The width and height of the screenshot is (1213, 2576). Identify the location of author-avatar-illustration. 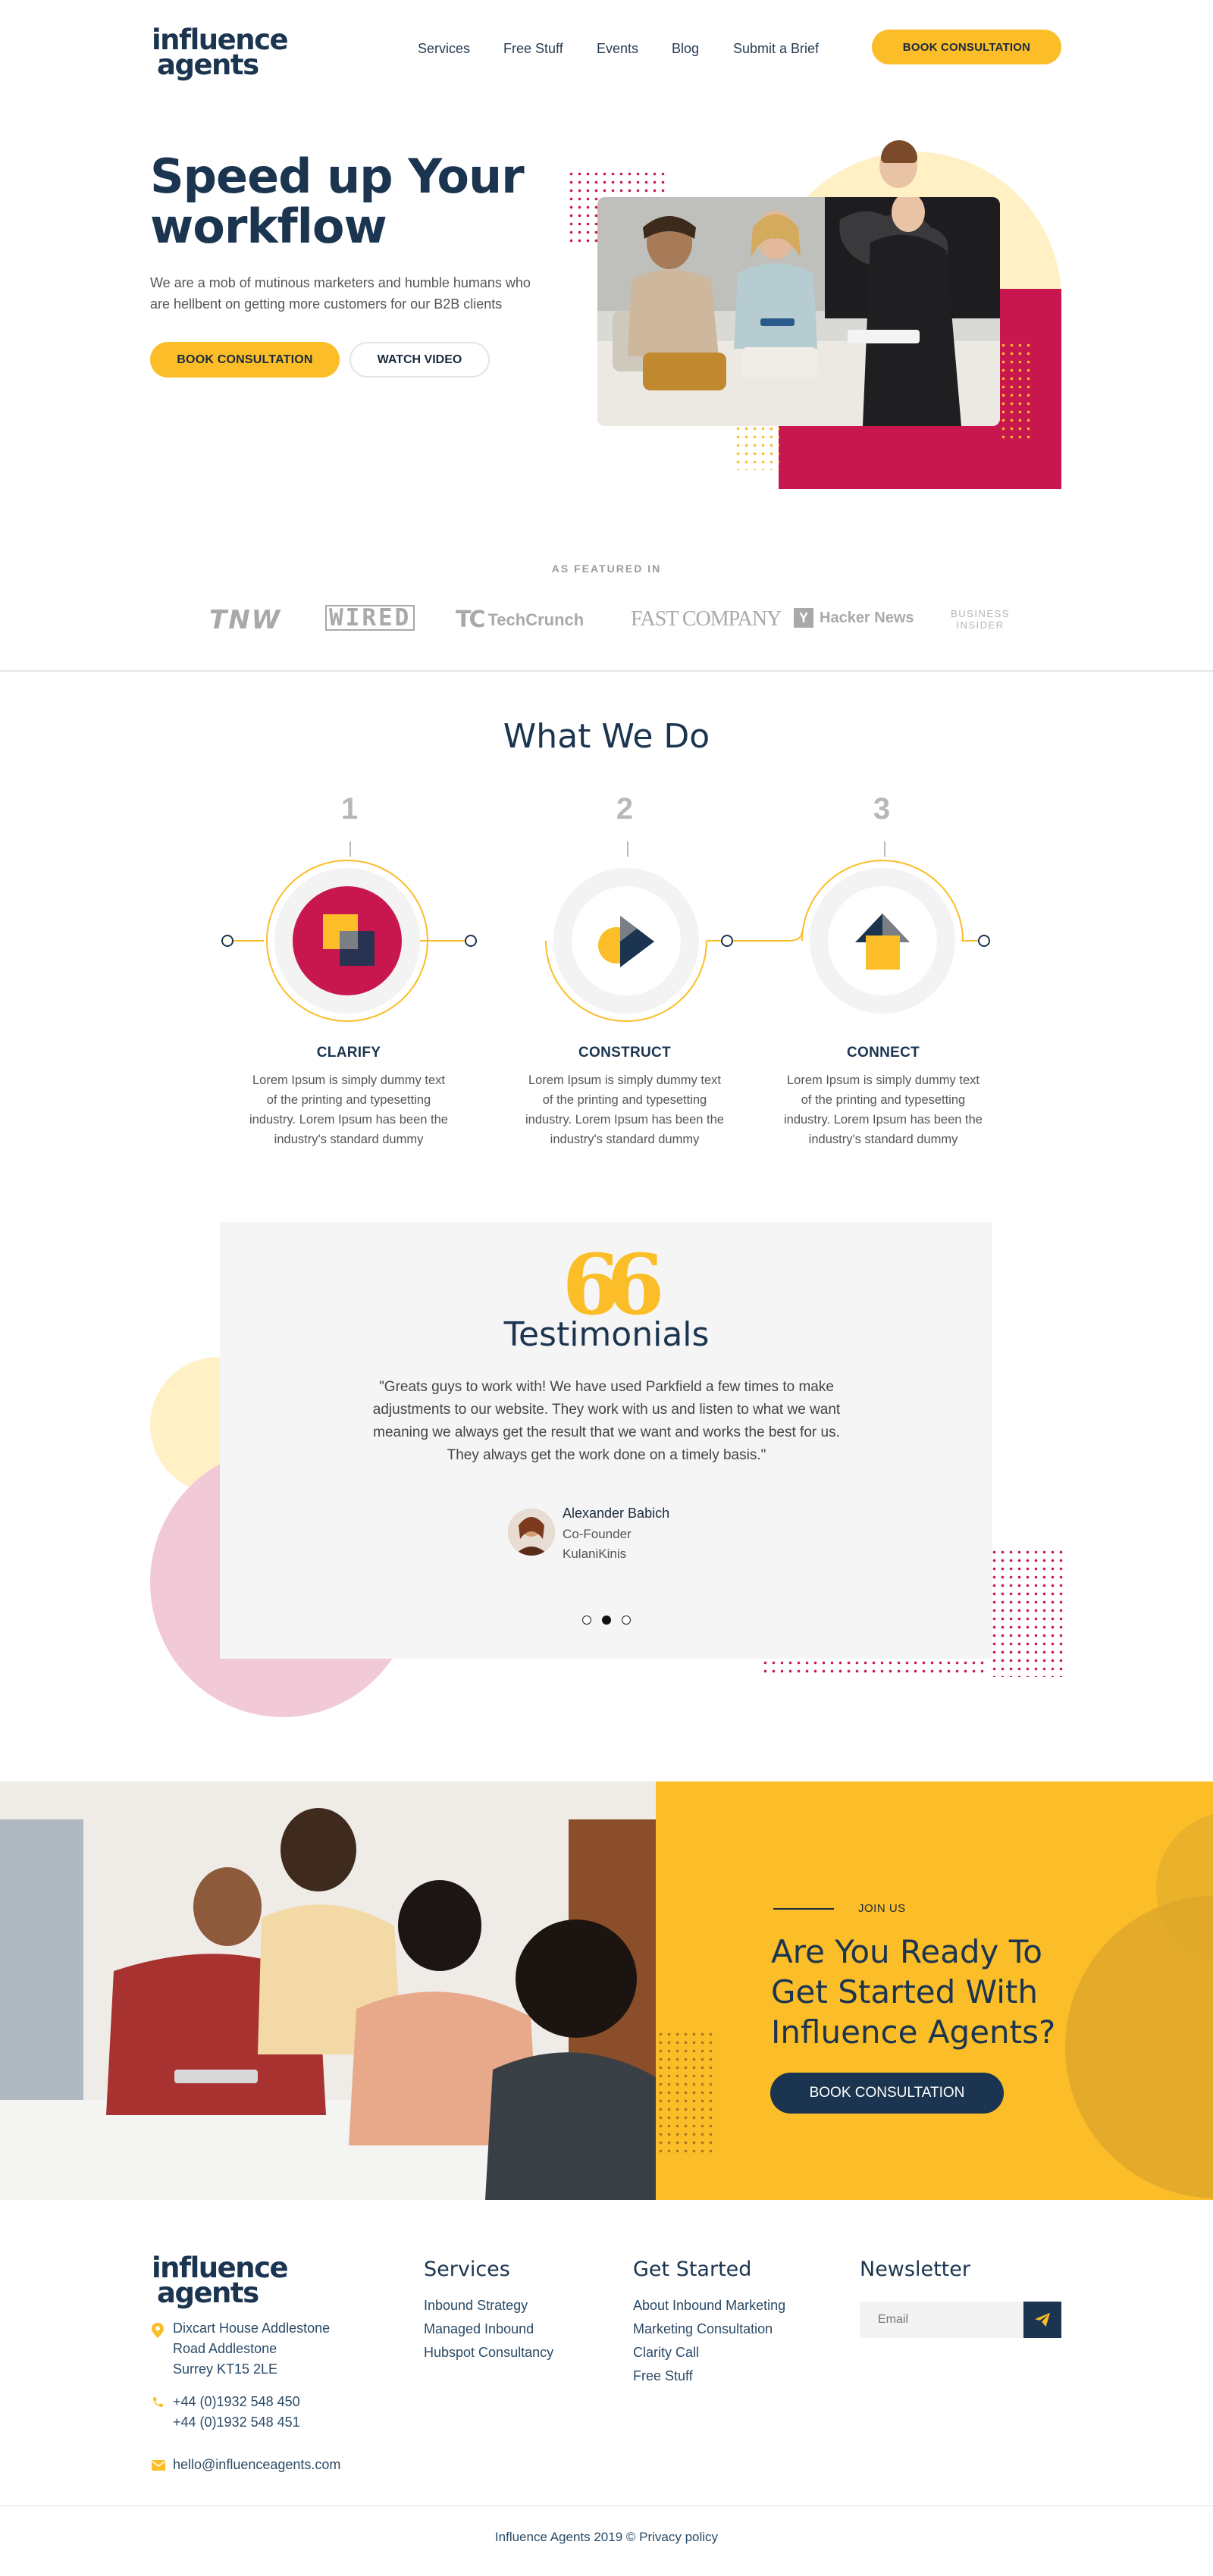
(531, 1532).